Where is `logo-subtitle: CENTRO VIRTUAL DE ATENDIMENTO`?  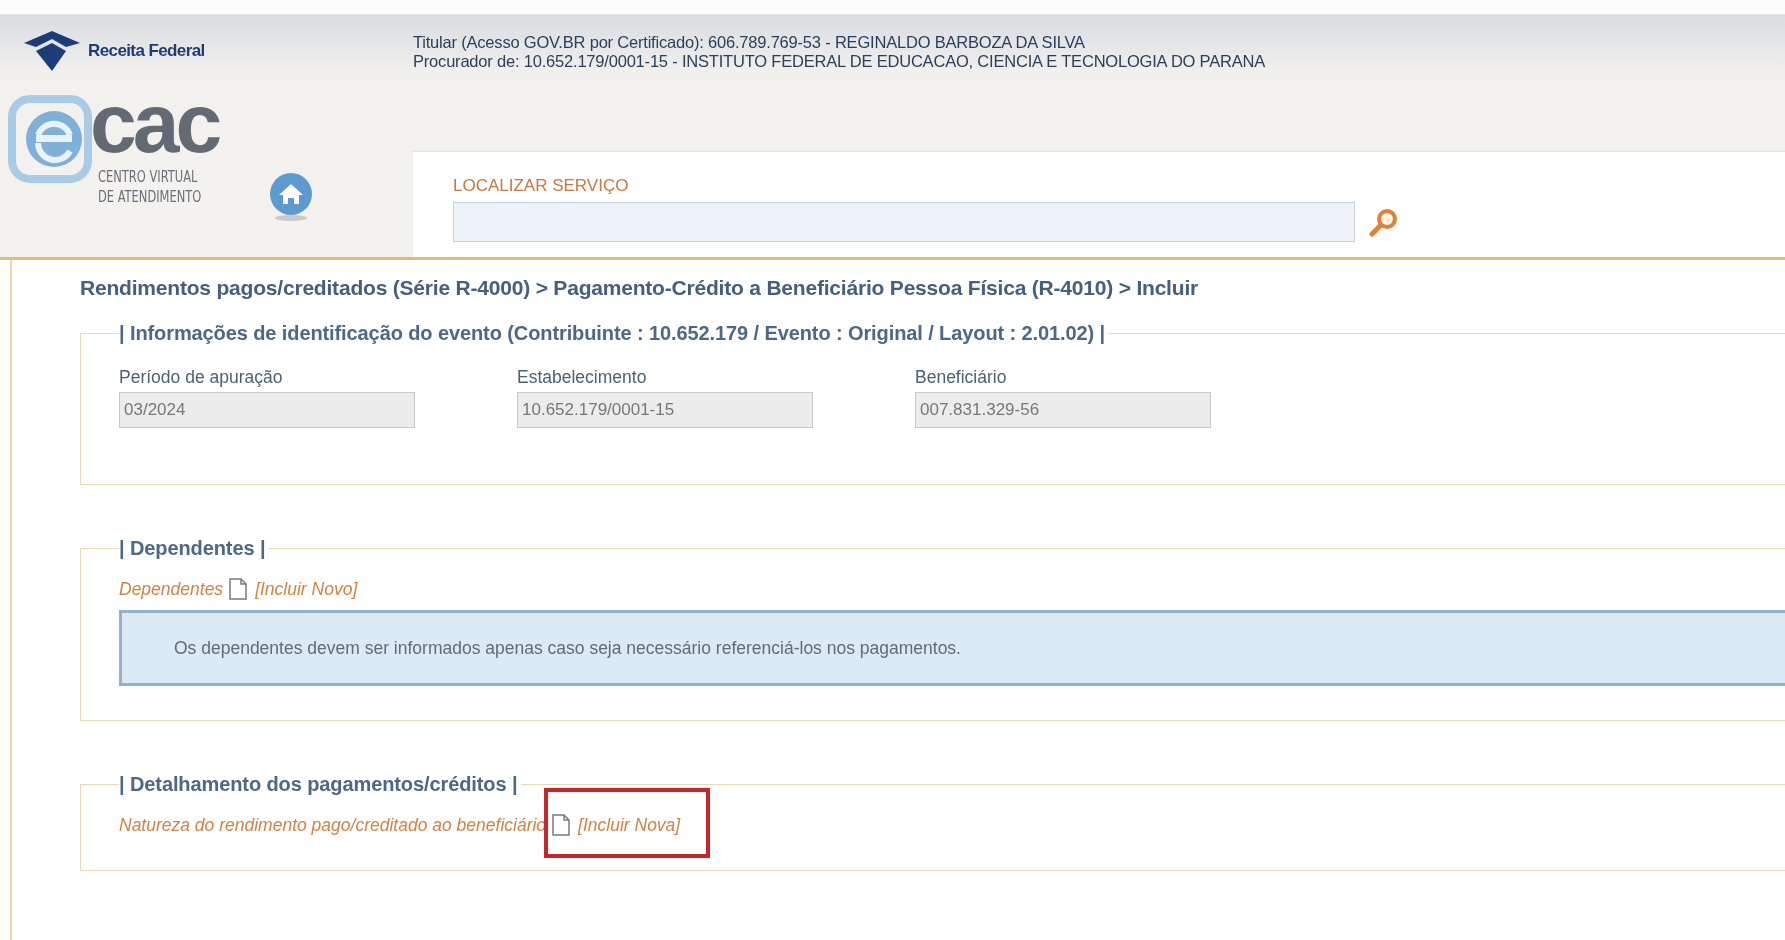 logo-subtitle: CENTRO VIRTUAL DE ATENDIMENTO is located at coordinates (150, 187).